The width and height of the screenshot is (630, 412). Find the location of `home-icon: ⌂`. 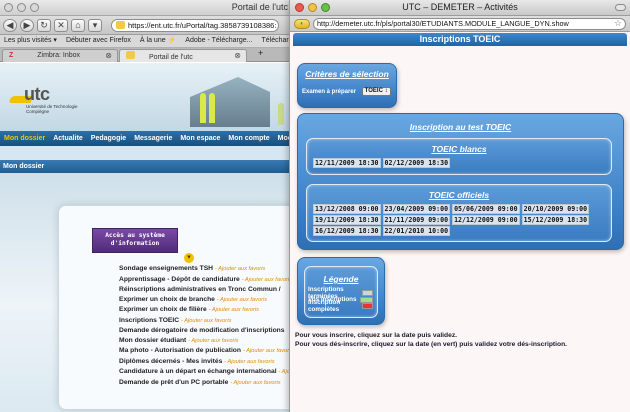

home-icon: ⌂ is located at coordinates (78, 25).